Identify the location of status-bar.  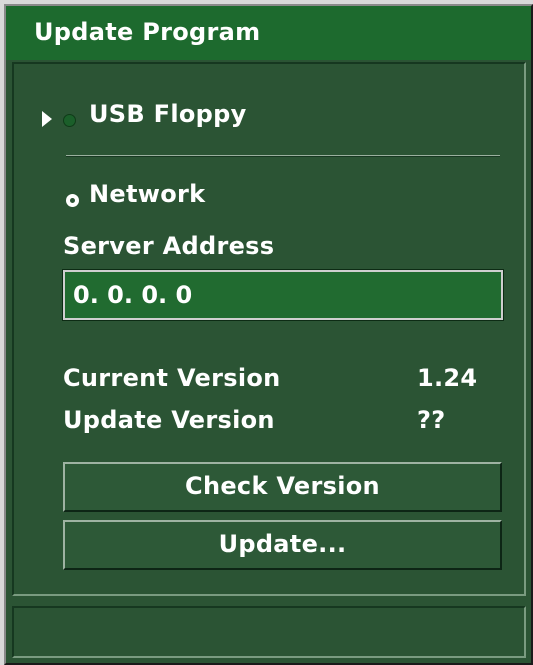
(269, 632).